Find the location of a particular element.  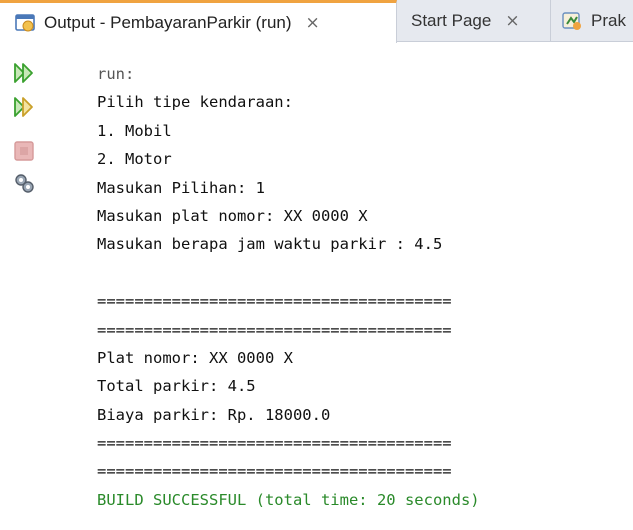

output-window-icon is located at coordinates (25, 23).